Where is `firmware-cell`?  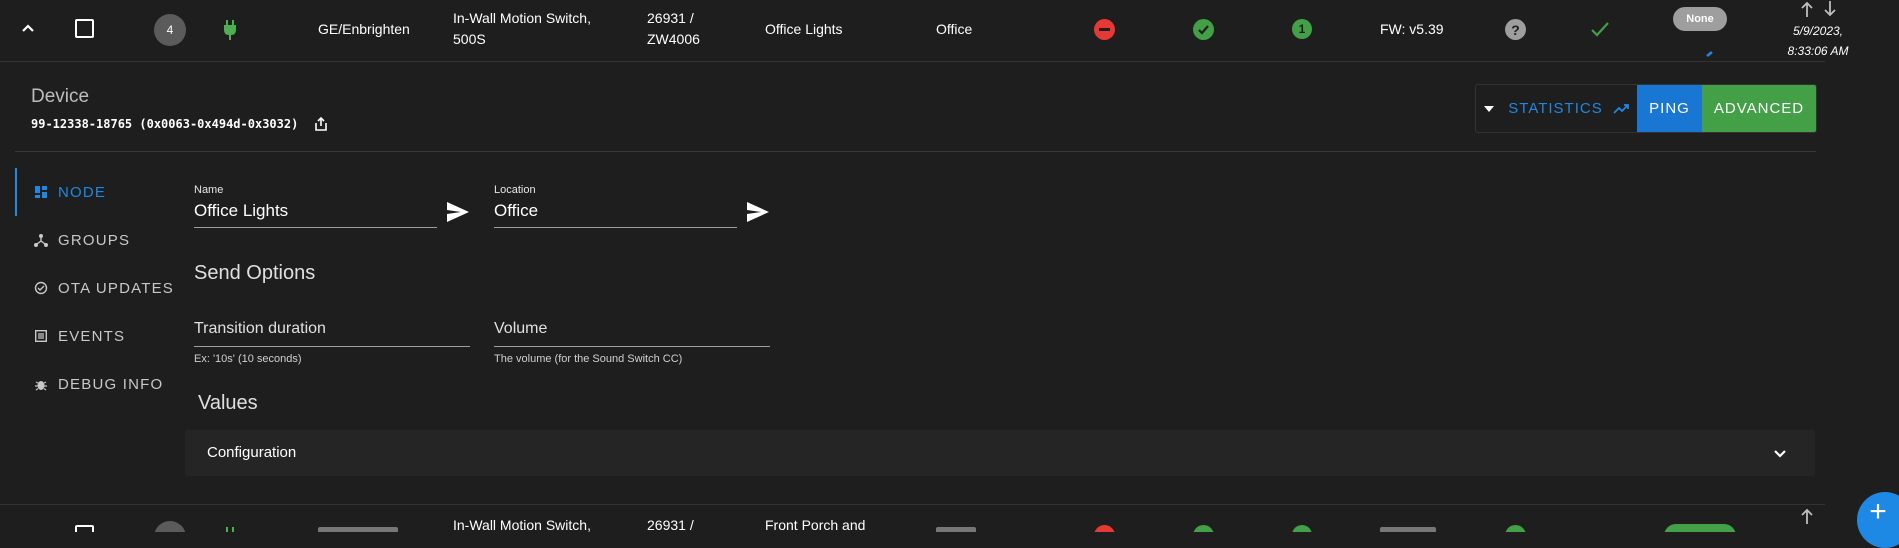 firmware-cell is located at coordinates (1408, 529).